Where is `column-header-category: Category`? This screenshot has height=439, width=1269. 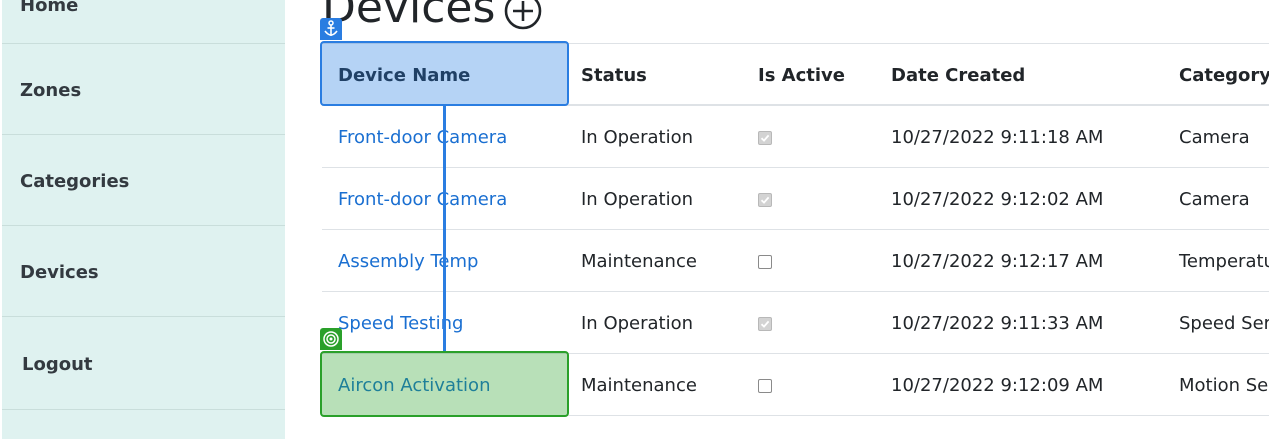
column-header-category: Category is located at coordinates (1224, 75).